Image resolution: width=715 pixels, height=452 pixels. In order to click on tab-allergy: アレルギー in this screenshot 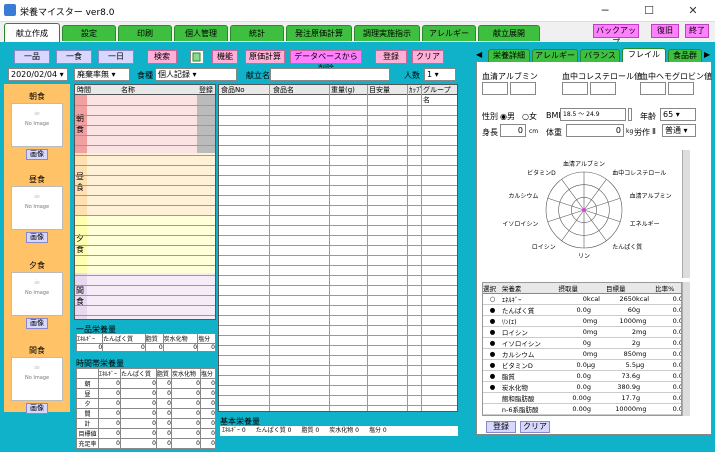, I will do `click(449, 33)`.